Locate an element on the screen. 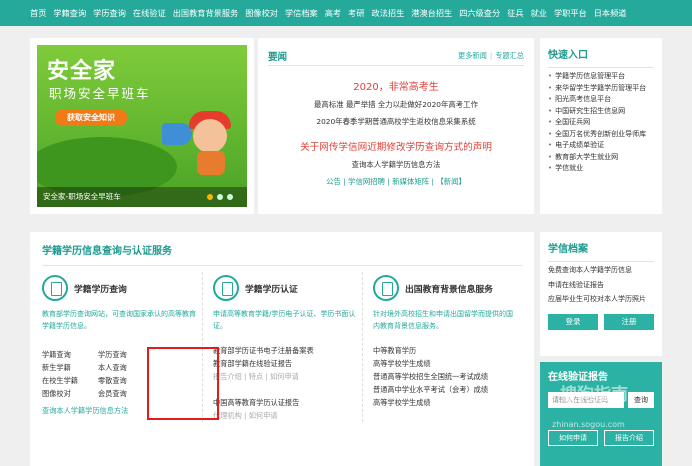 The width and height of the screenshot is (692, 466). watermark-logo: 搜狗指南 is located at coordinates (594, 395).